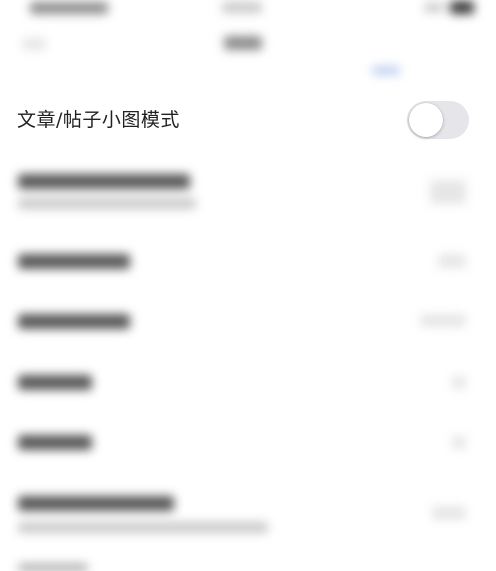  What do you see at coordinates (448, 192) in the screenshot?
I see `blurred-row-1-right` at bounding box center [448, 192].